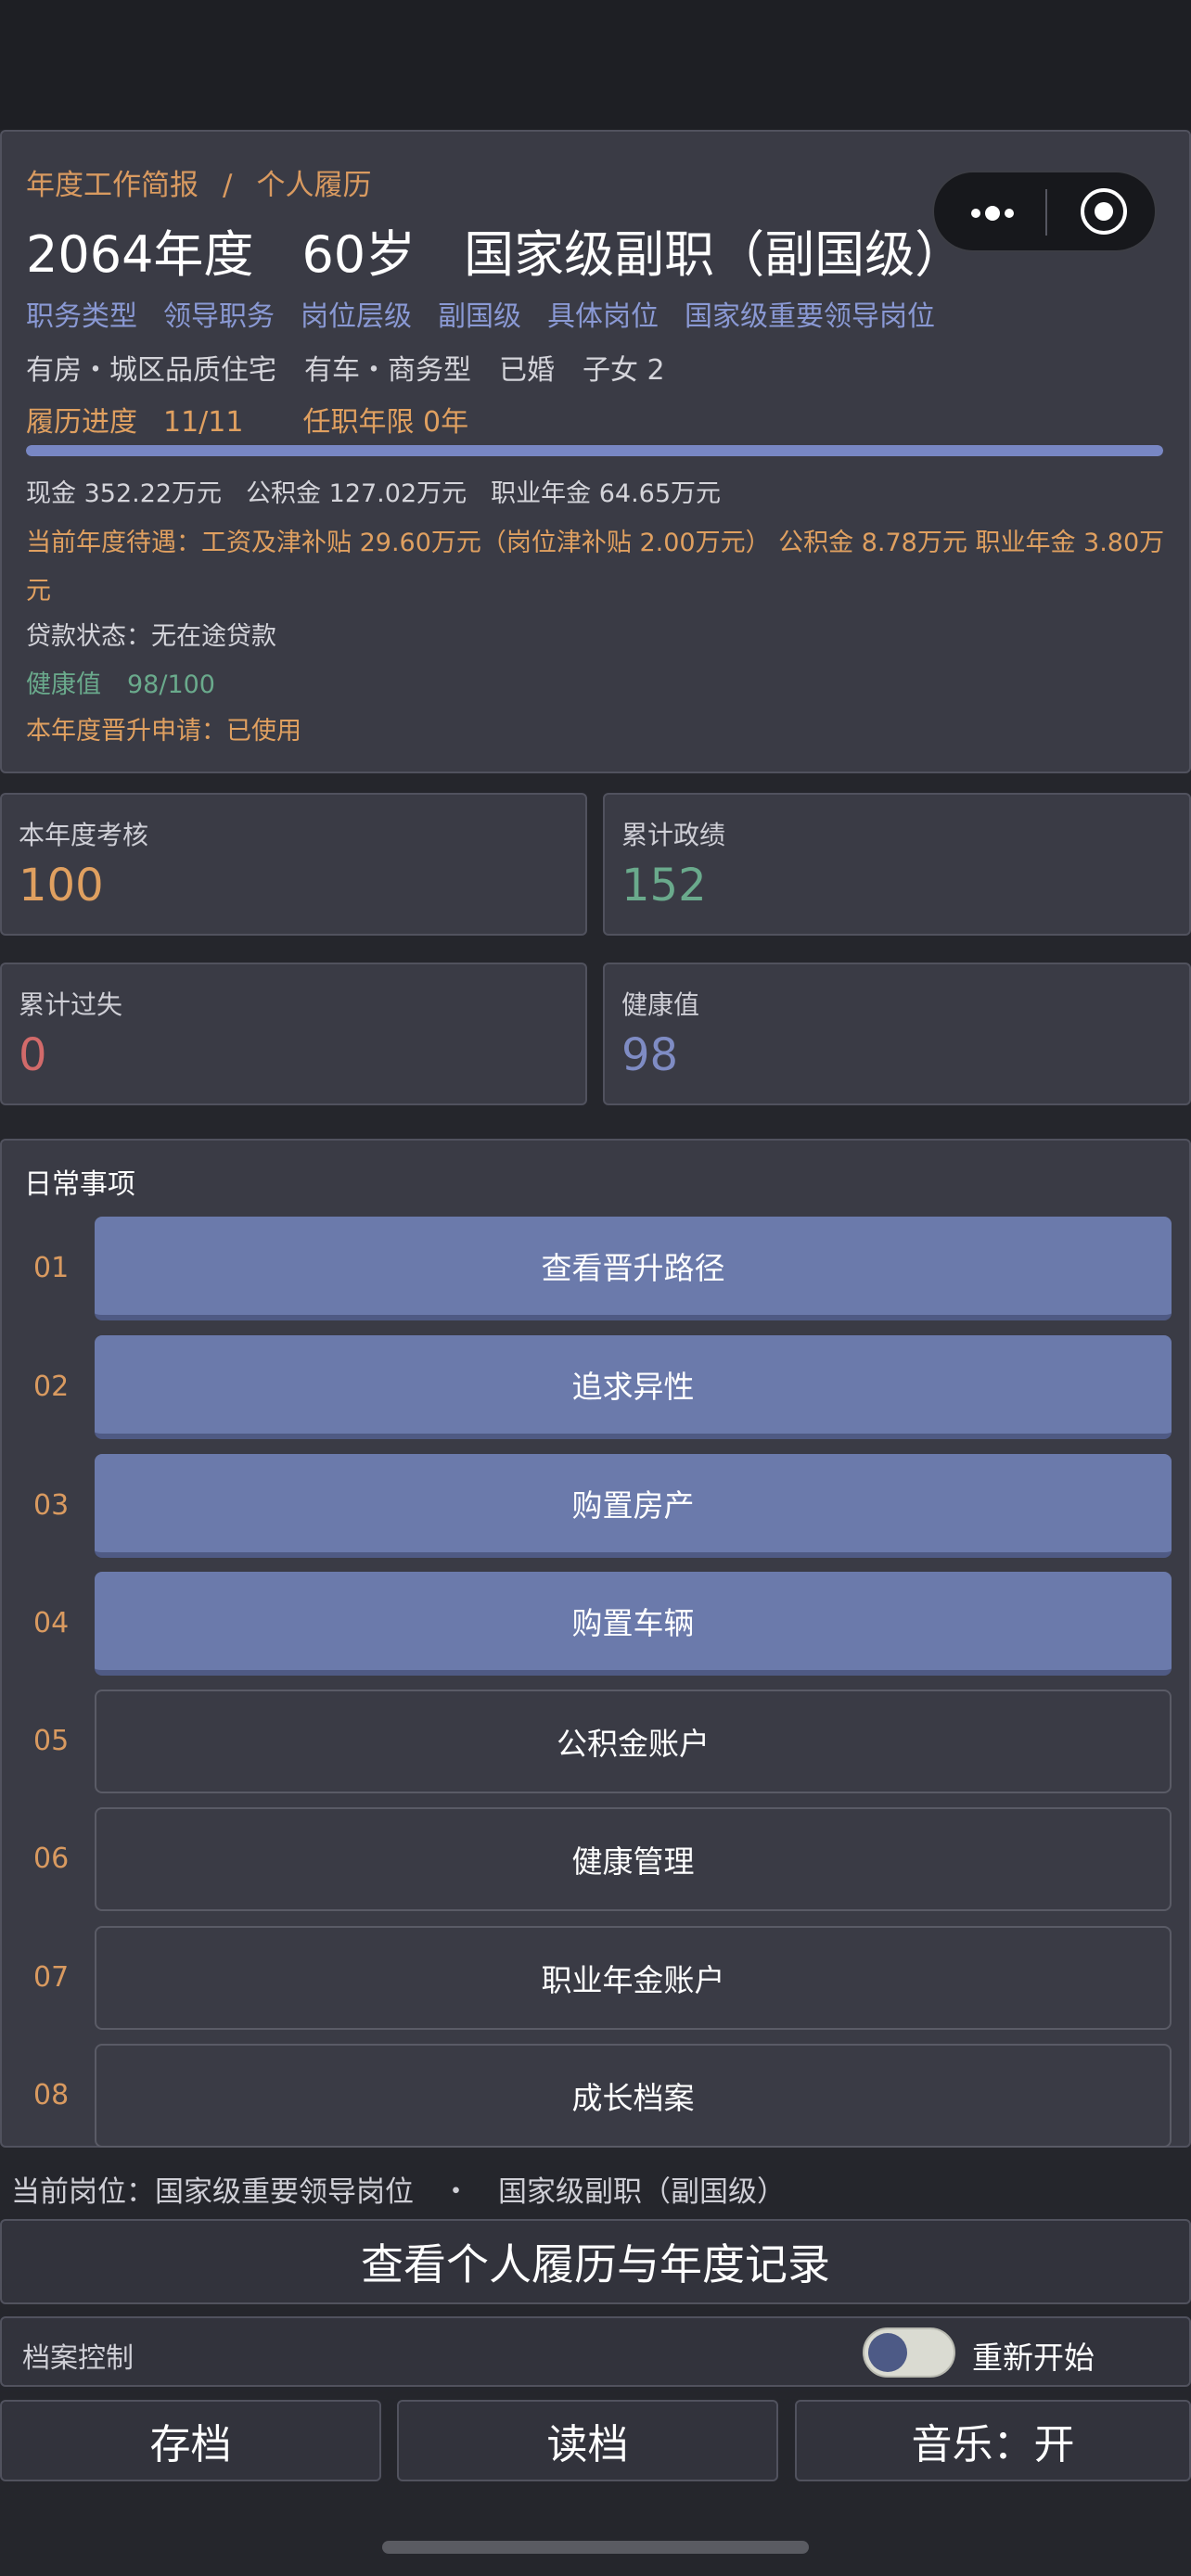  What do you see at coordinates (595, 65) in the screenshot?
I see `status-bar-area` at bounding box center [595, 65].